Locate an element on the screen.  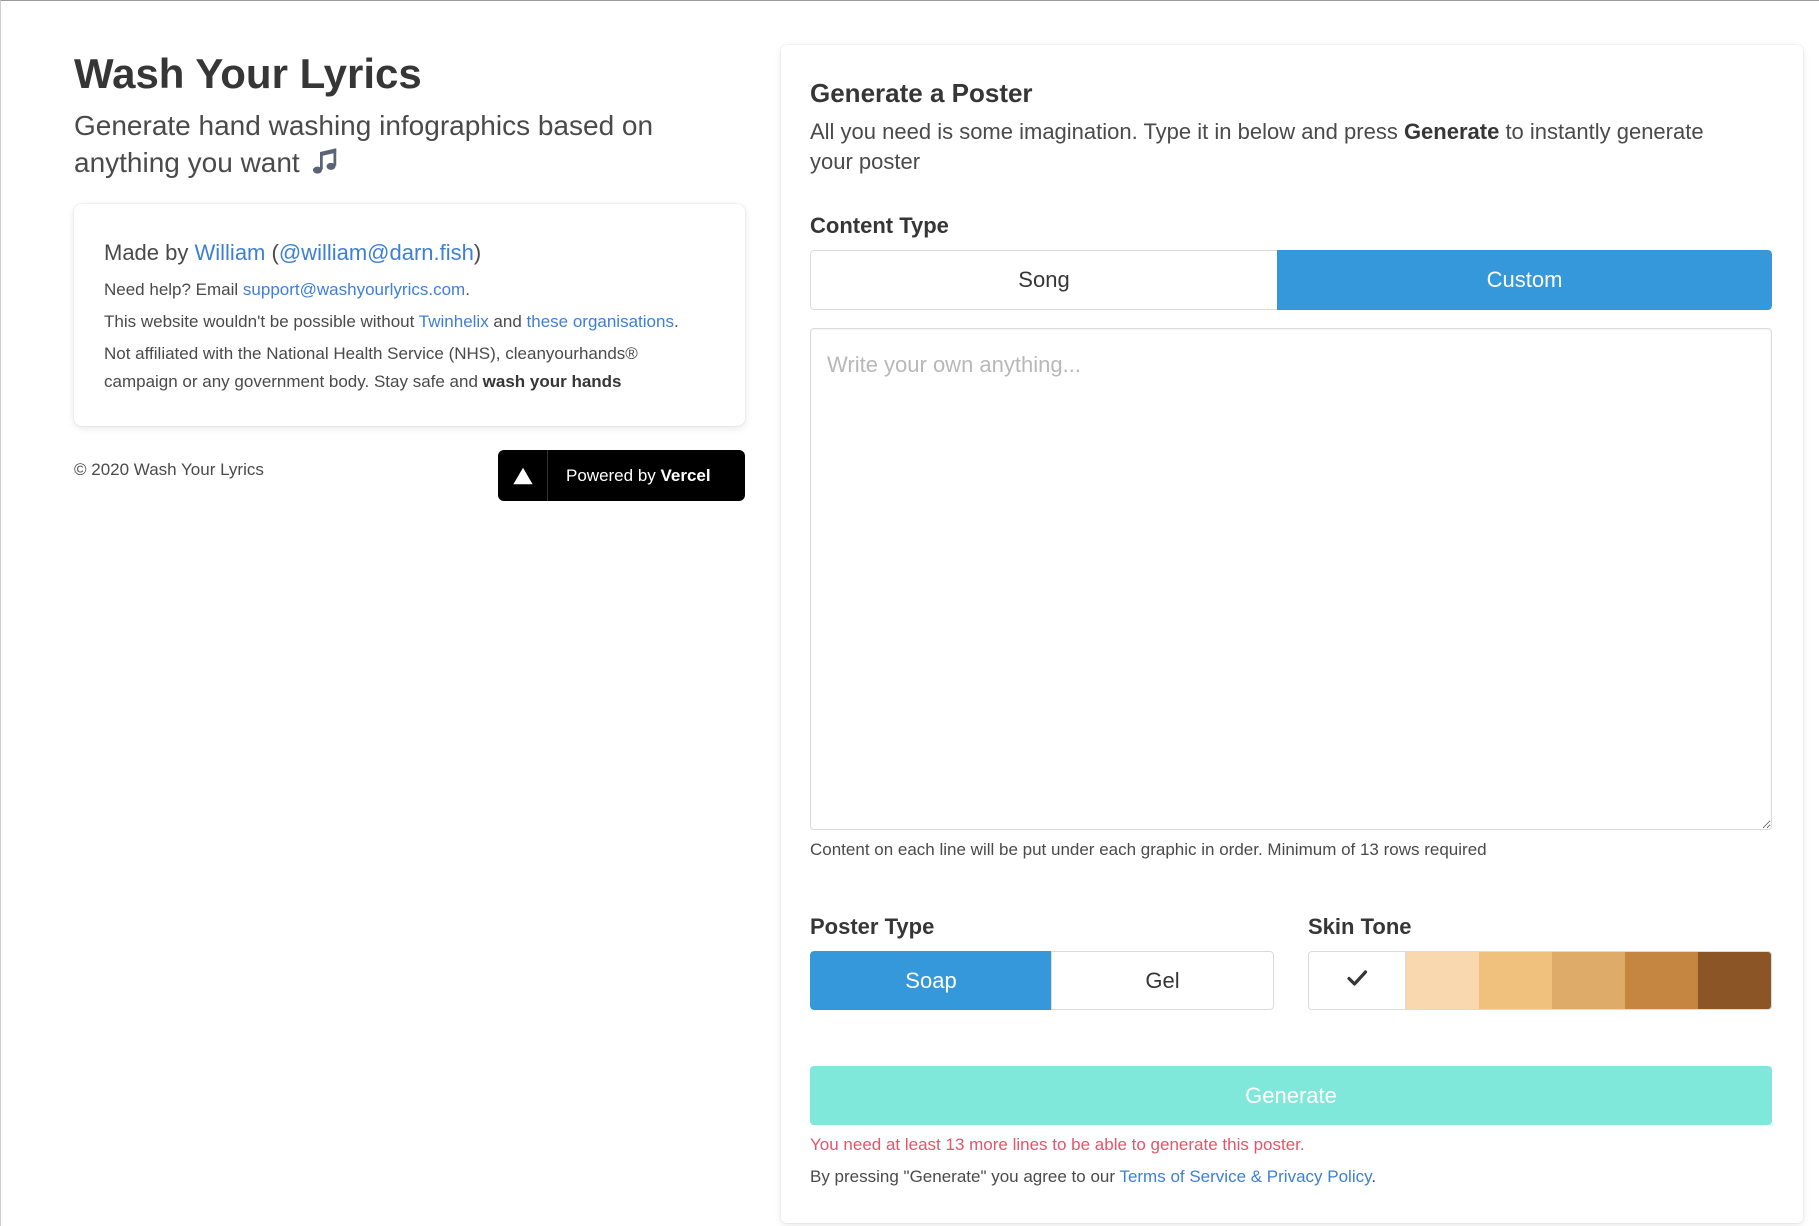
badge-text: Powered by Vercel is located at coordinates (629, 476).